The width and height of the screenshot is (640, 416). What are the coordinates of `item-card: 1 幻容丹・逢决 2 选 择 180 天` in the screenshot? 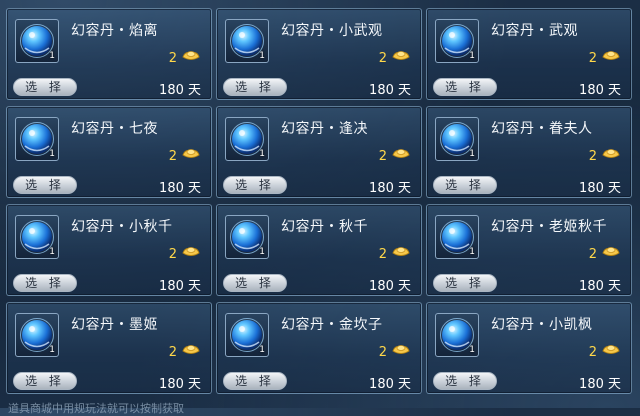 It's located at (319, 152).